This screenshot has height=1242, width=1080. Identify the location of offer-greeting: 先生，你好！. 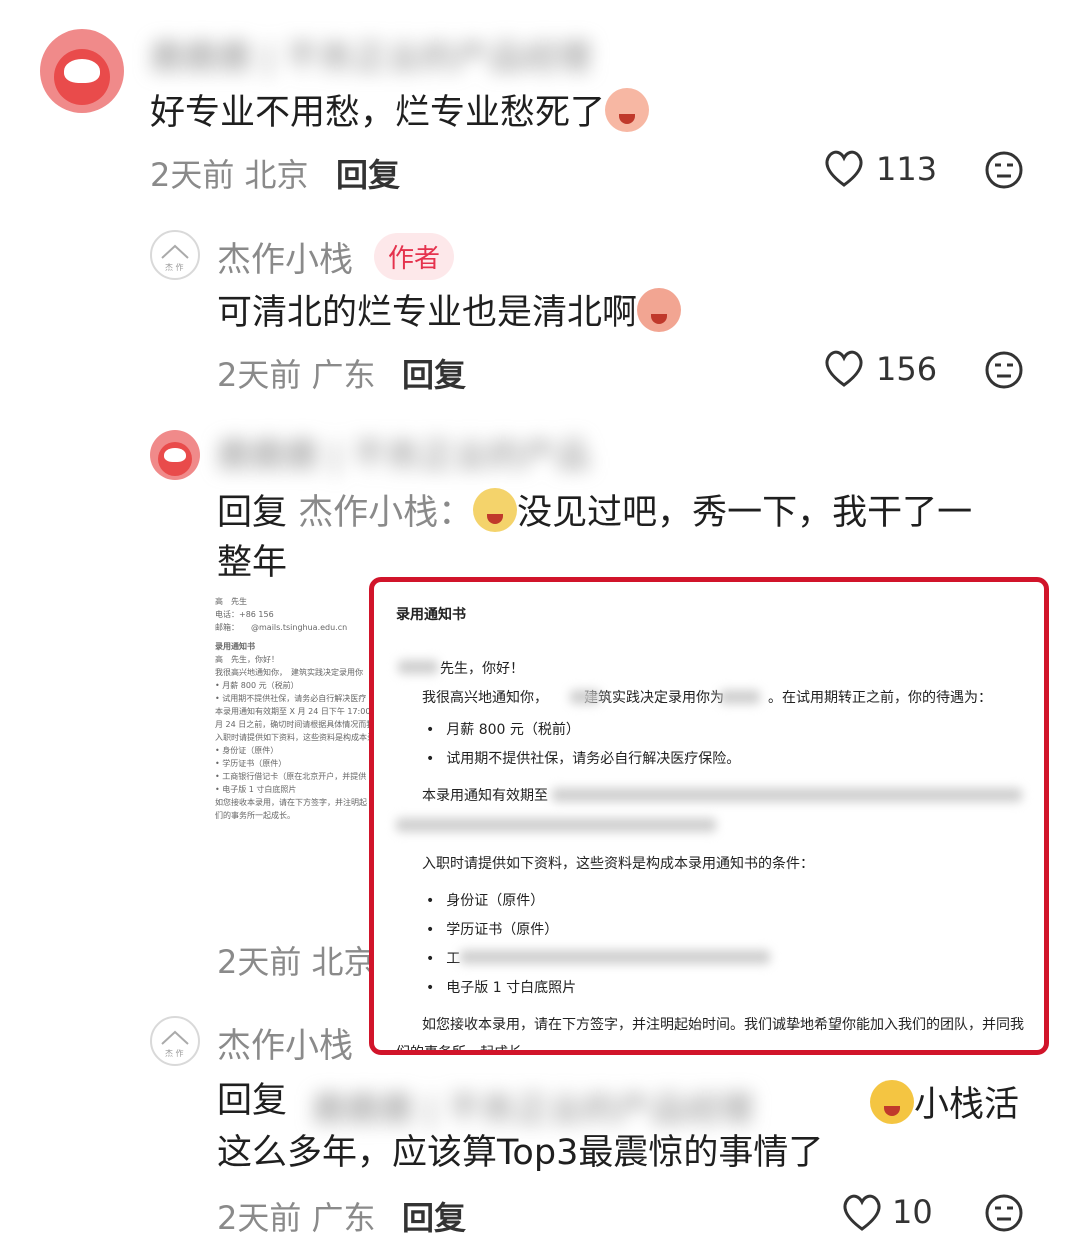
(482, 669).